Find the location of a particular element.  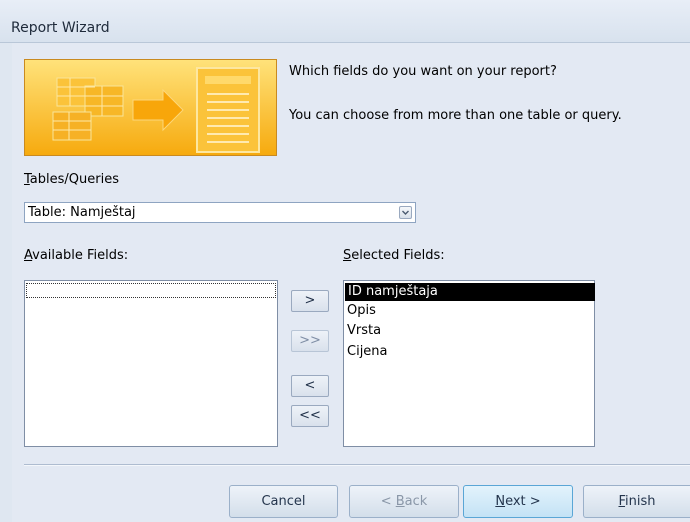

back-prefix: < is located at coordinates (388, 501).